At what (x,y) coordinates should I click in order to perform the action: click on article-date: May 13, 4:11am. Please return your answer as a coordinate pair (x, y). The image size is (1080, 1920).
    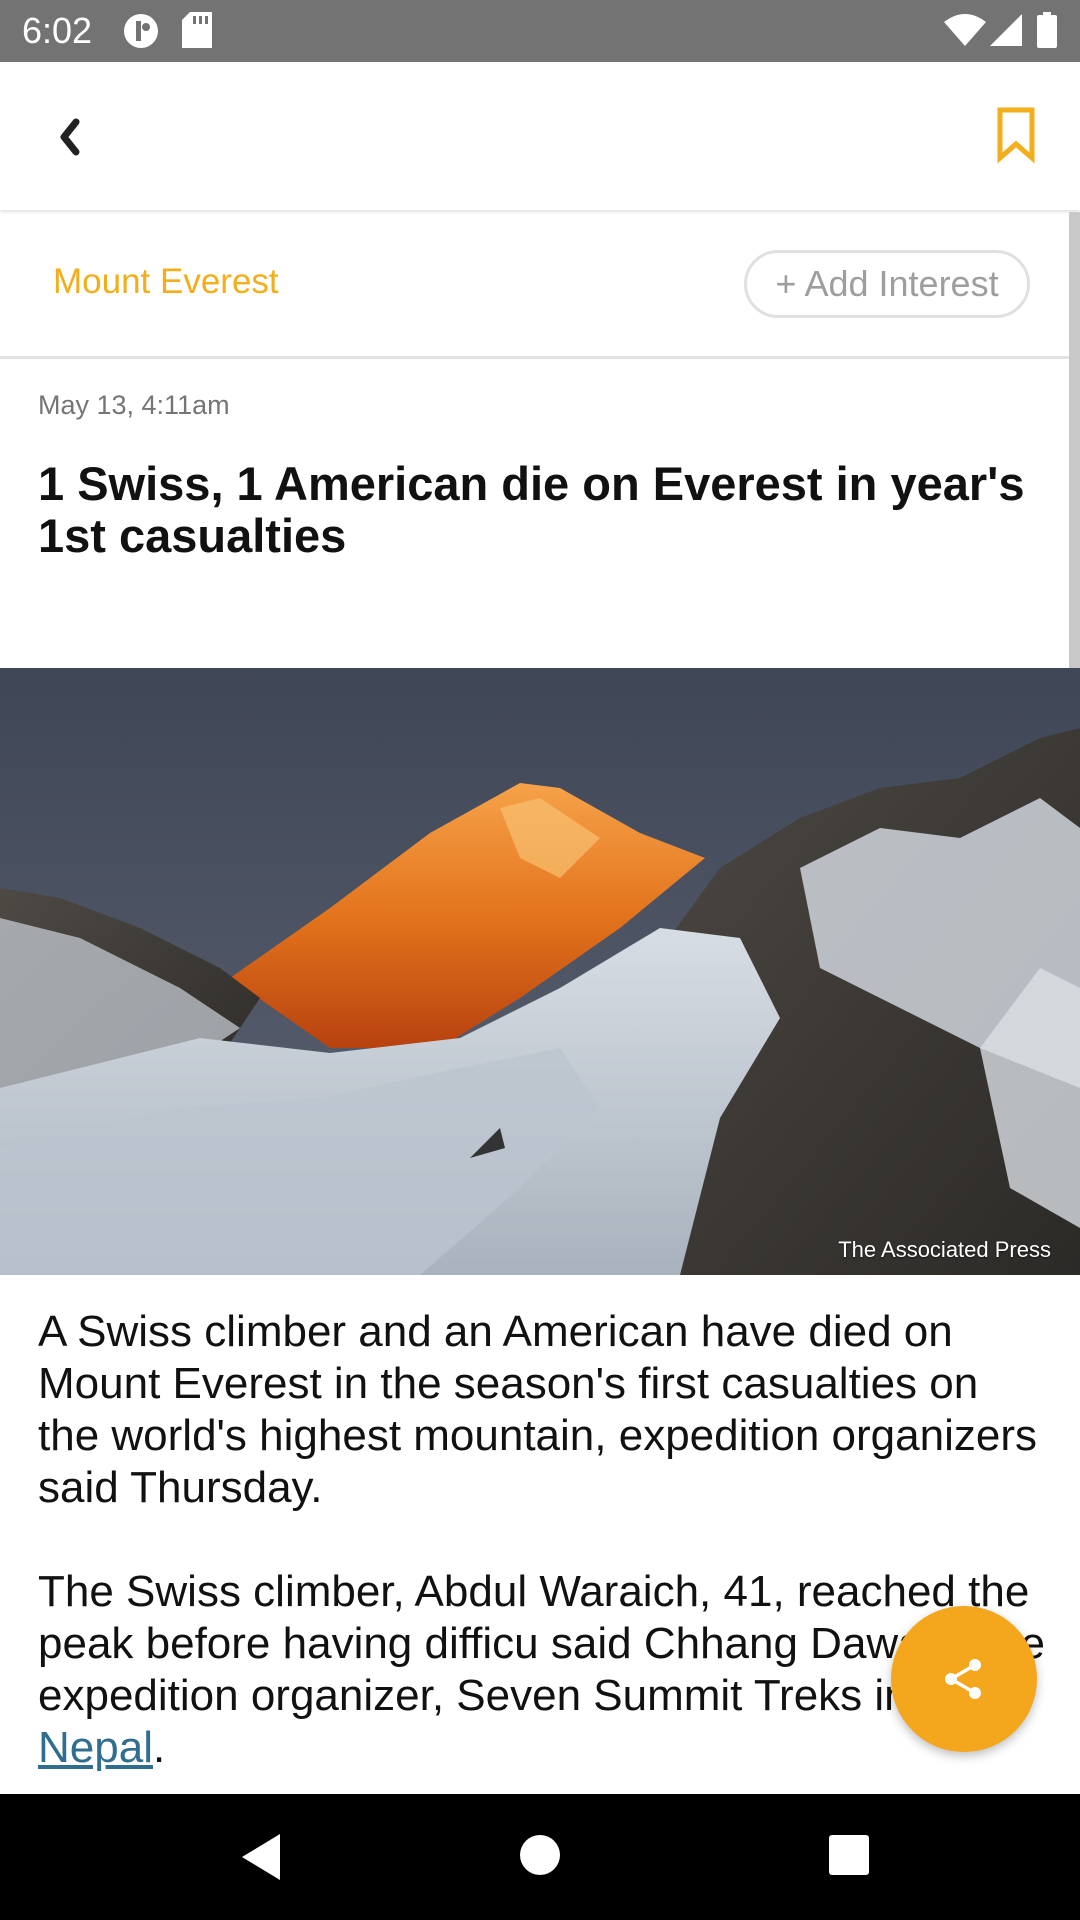
    Looking at the image, I should click on (134, 405).